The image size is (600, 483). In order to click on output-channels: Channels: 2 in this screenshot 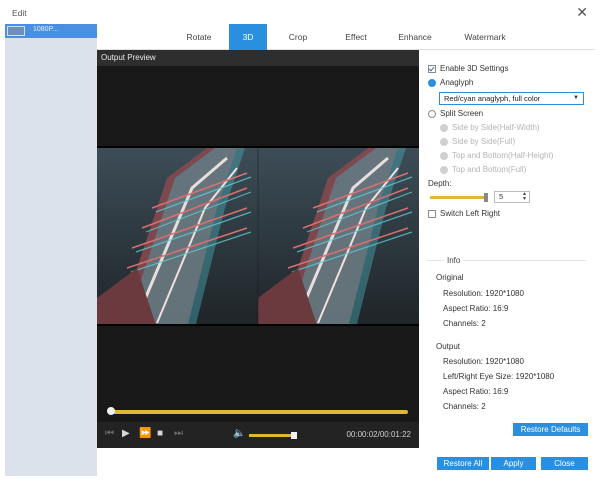, I will do `click(464, 406)`.